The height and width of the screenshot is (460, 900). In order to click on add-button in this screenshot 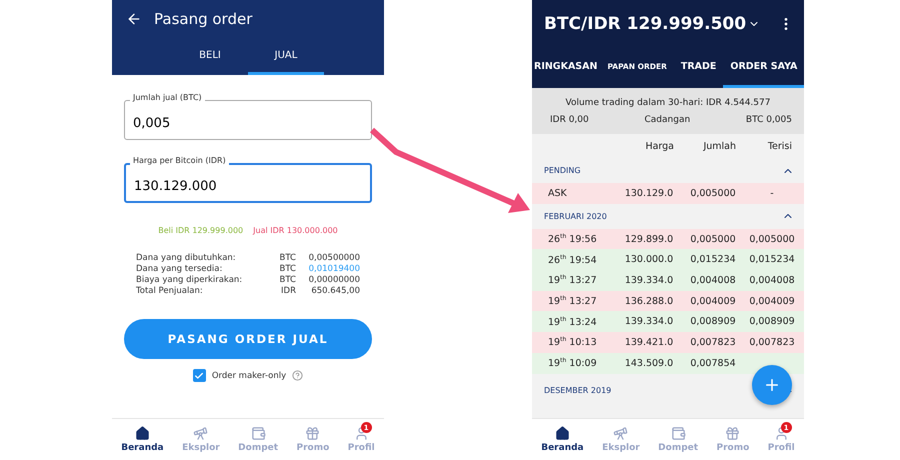, I will do `click(772, 385)`.